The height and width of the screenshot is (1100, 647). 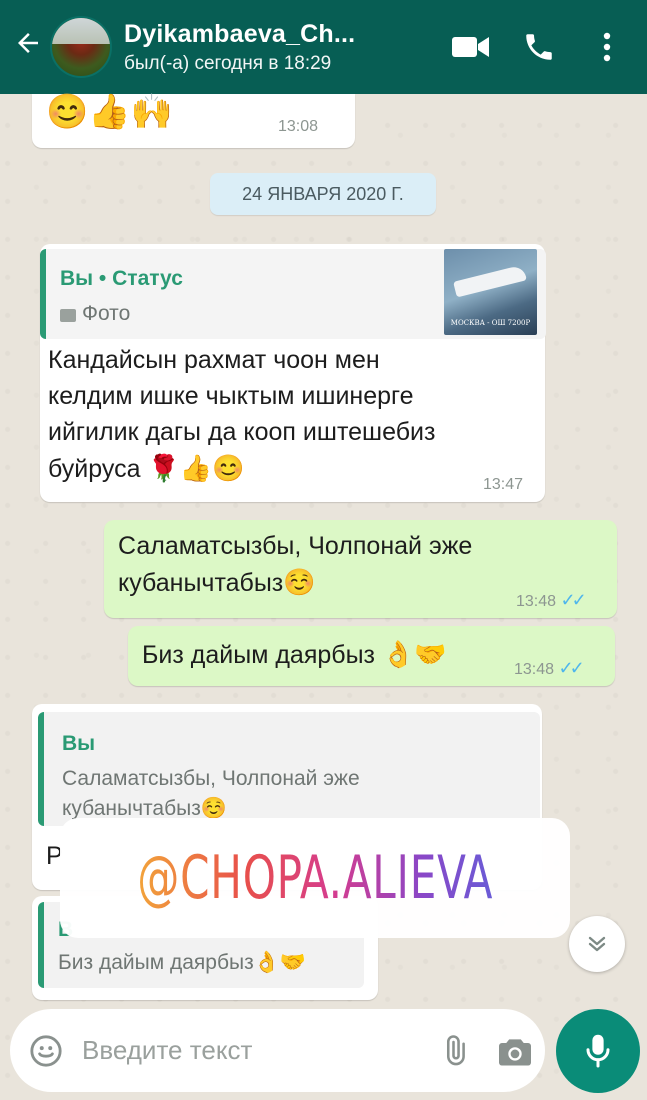 I want to click on back-arrow-icon, so click(x=28, y=47).